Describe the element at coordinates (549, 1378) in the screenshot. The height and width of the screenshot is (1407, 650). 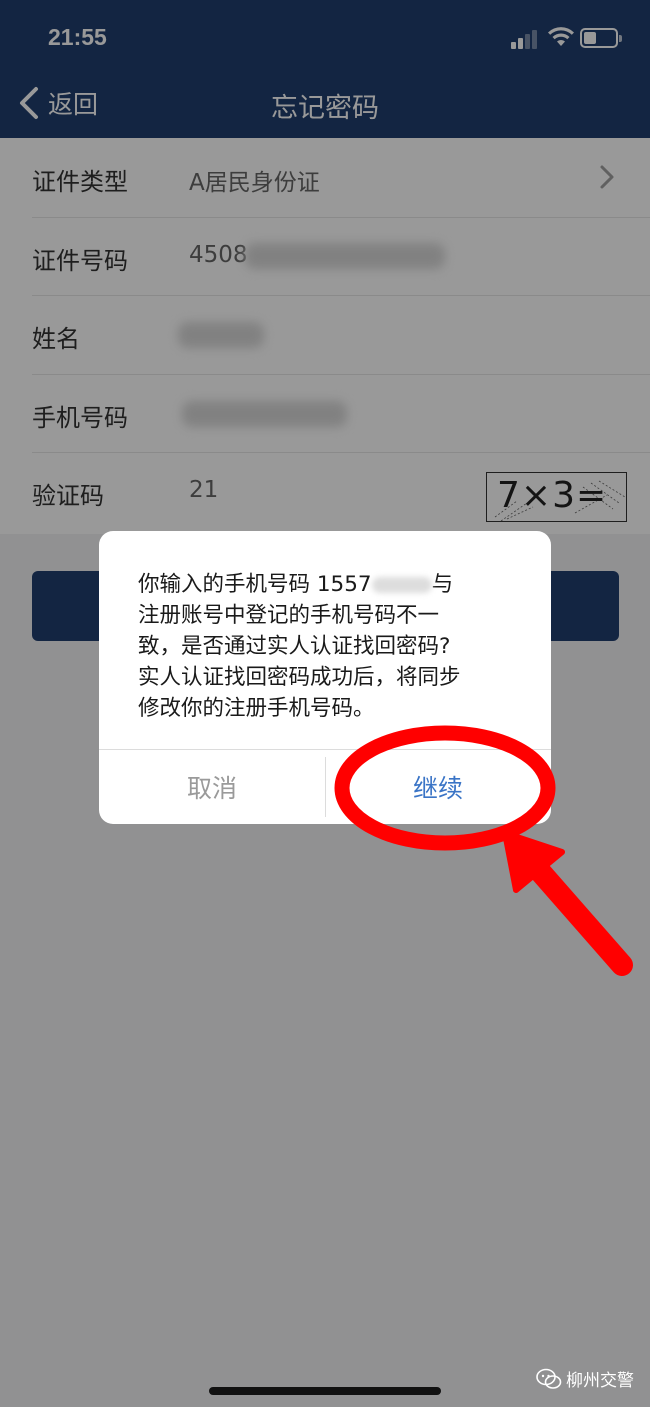
I see `wechat-icon` at that location.